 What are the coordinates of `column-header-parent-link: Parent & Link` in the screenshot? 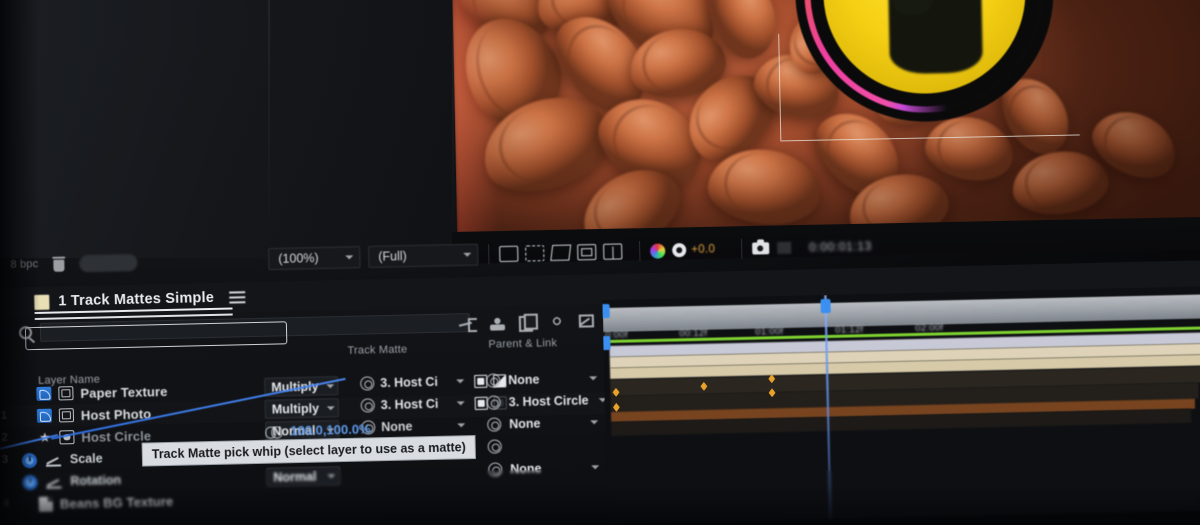 It's located at (523, 344).